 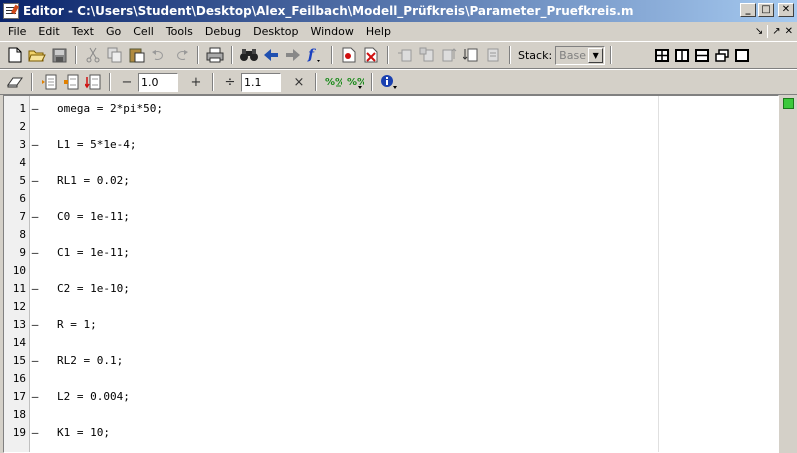 What do you see at coordinates (378, 31) in the screenshot?
I see `menu-help: Help` at bounding box center [378, 31].